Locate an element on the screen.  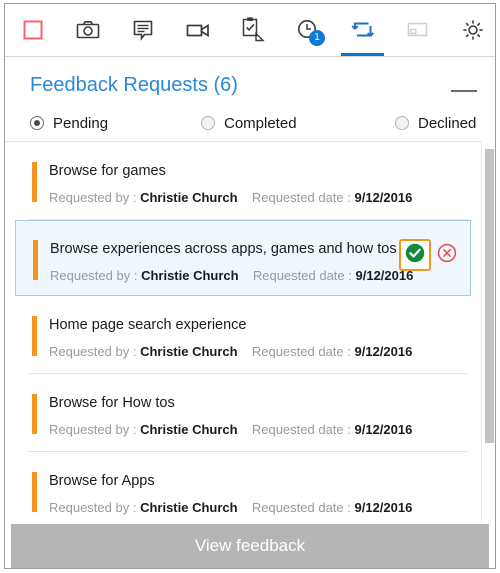
repeat-loop-icon is located at coordinates (363, 30).